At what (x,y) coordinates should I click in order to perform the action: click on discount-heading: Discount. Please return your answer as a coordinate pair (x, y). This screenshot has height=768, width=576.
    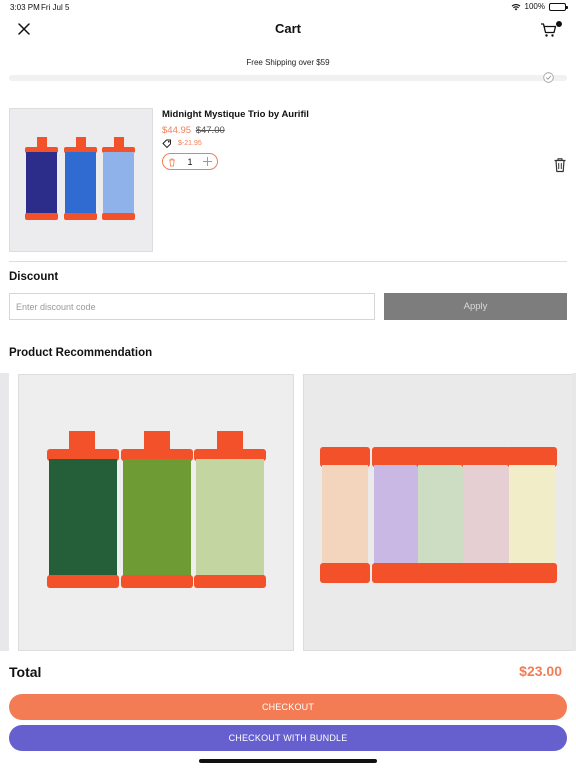
    Looking at the image, I should click on (34, 277).